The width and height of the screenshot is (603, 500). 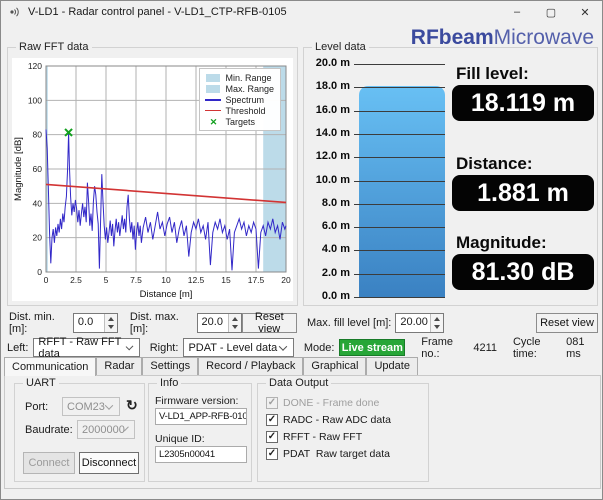 What do you see at coordinates (251, 366) in the screenshot?
I see `tab-record-playback: Record / Playback` at bounding box center [251, 366].